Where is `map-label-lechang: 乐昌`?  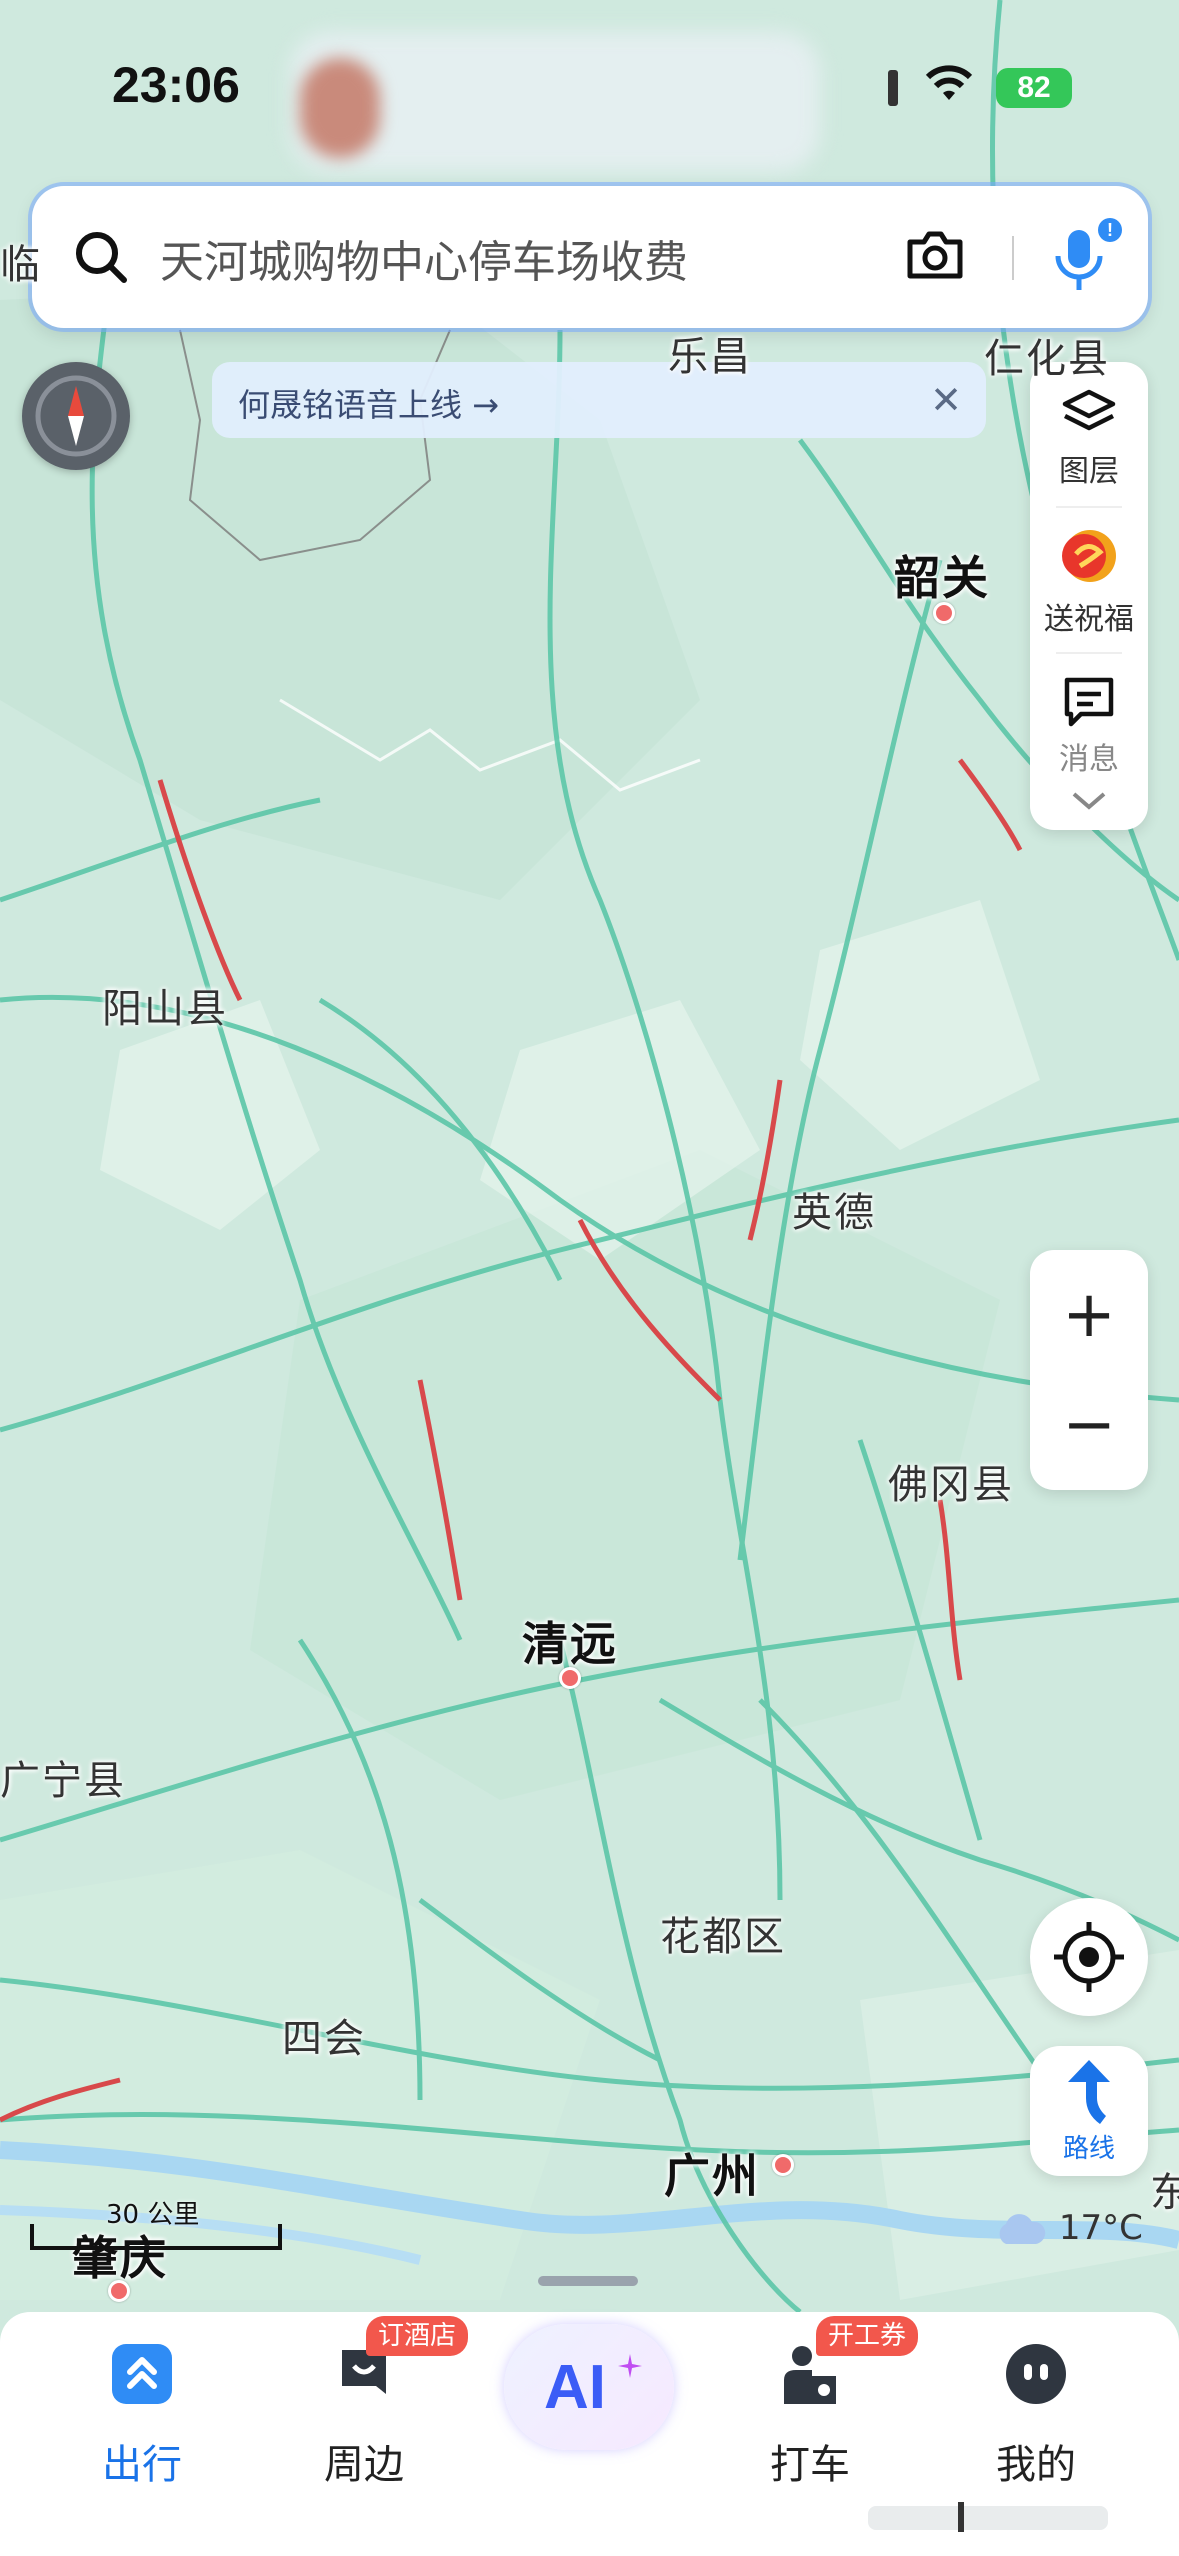
map-label-lechang: 乐昌 is located at coordinates (710, 357).